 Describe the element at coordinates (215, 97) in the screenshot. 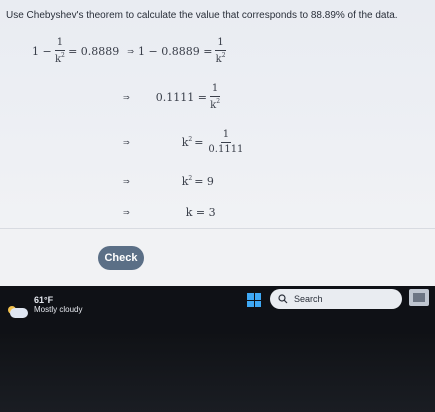

I see `step2-fraction: 1 k2` at that location.